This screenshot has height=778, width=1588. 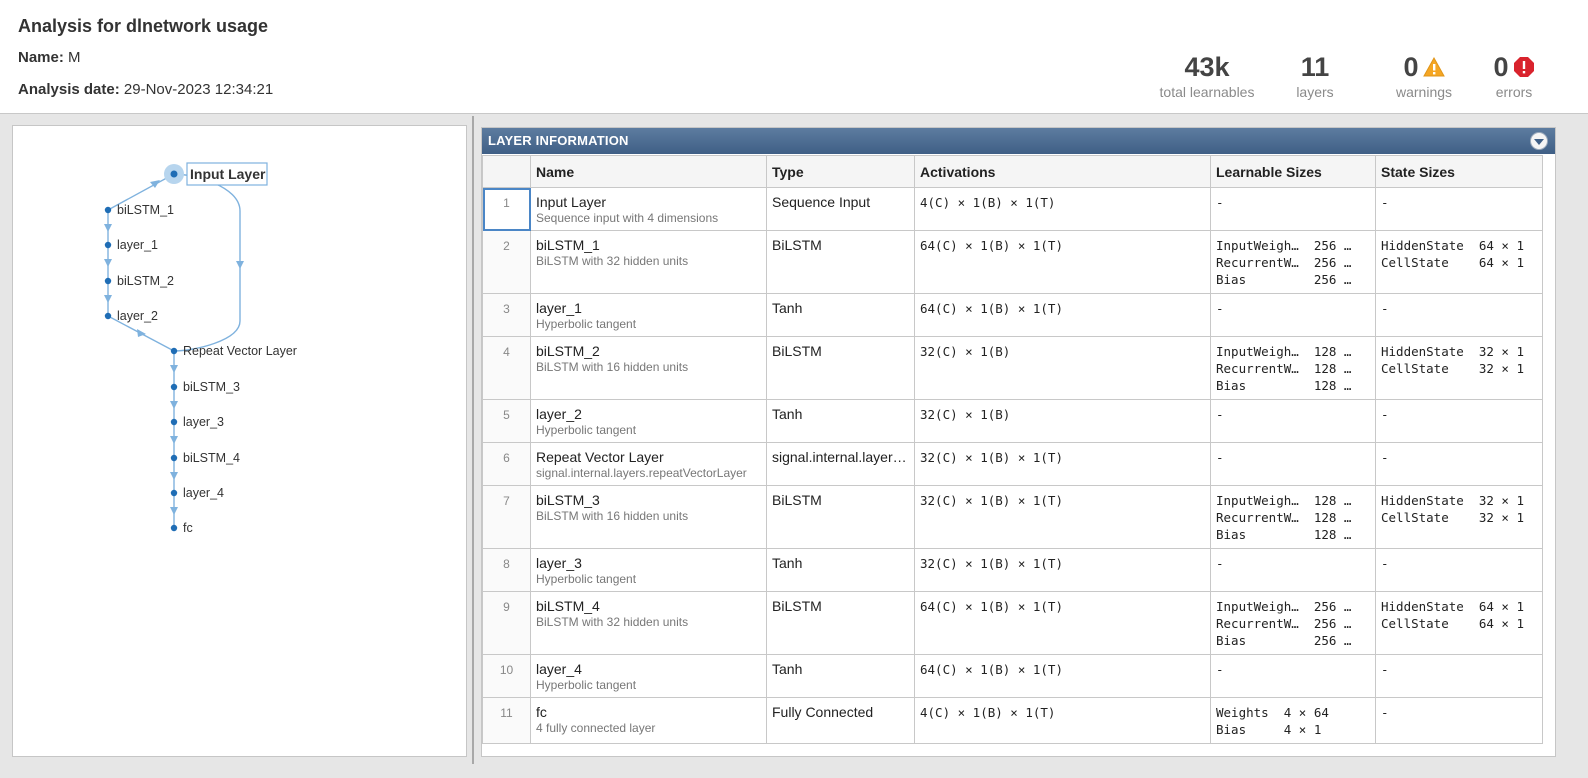 I want to click on layer-name-cell: layer_2 Hyperbolic tangent, so click(x=648, y=421).